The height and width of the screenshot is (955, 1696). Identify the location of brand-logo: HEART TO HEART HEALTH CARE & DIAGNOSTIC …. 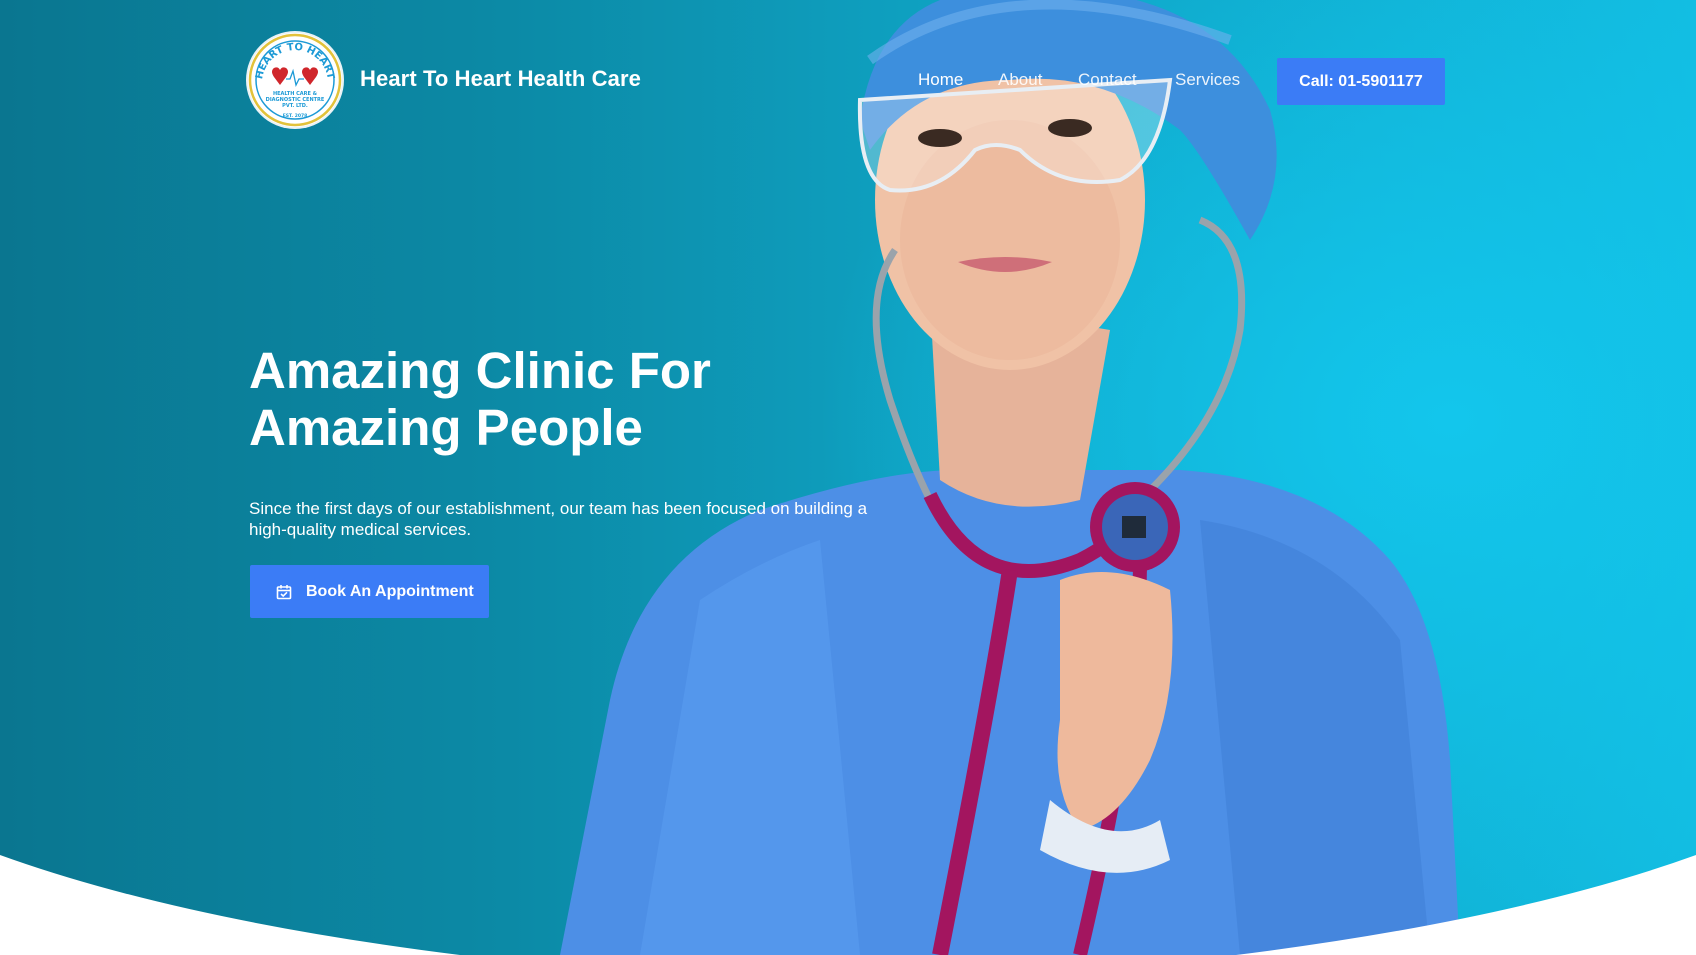
(295, 80).